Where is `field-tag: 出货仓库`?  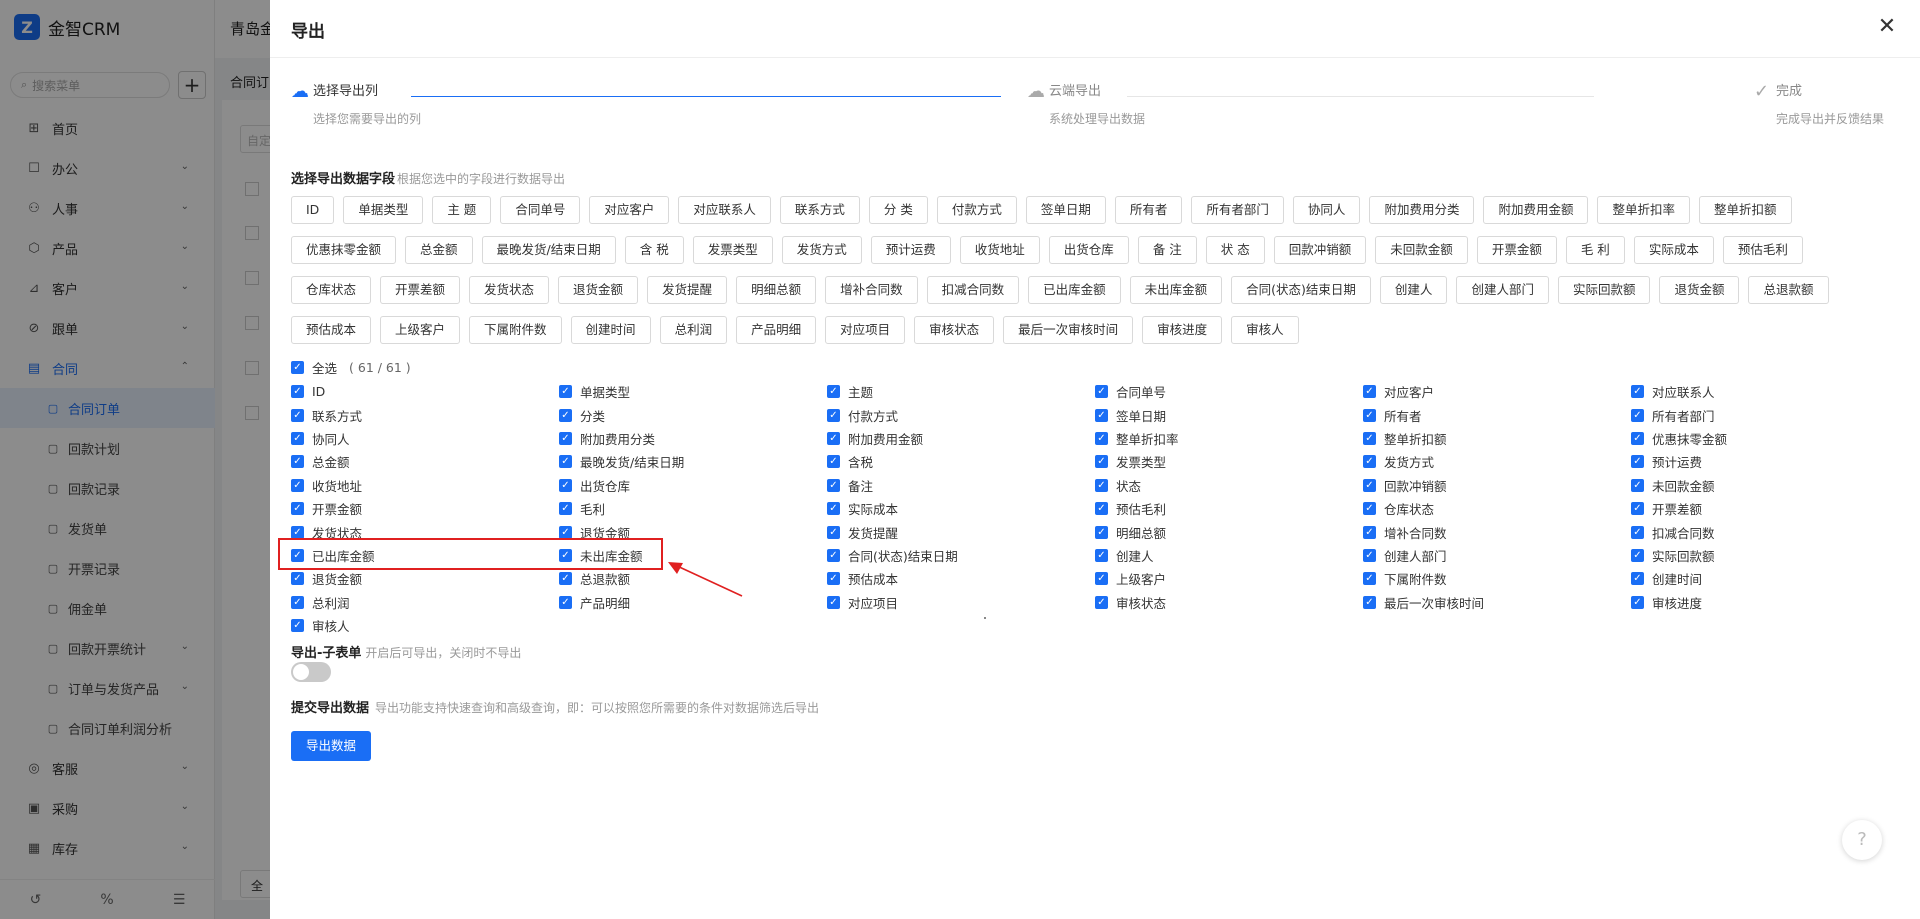
field-tag: 出货仓库 is located at coordinates (1088, 250).